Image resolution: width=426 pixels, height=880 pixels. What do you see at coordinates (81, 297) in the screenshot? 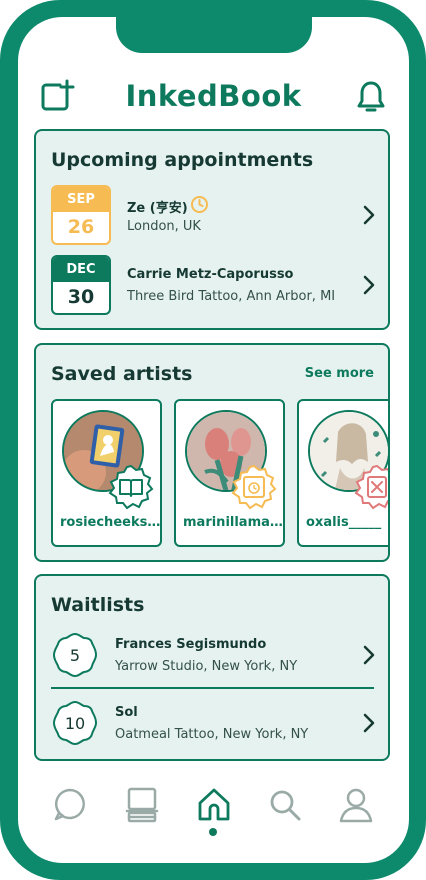
I see `date-day: 30` at bounding box center [81, 297].